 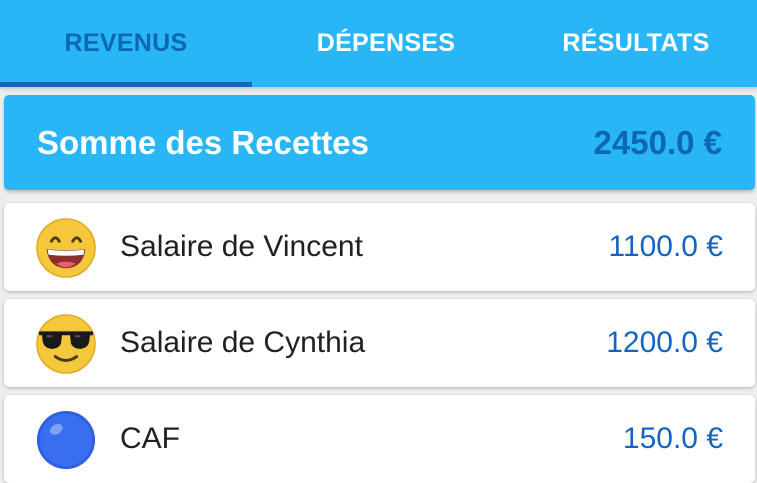 I want to click on tab-label: REVENUS, so click(x=126, y=43).